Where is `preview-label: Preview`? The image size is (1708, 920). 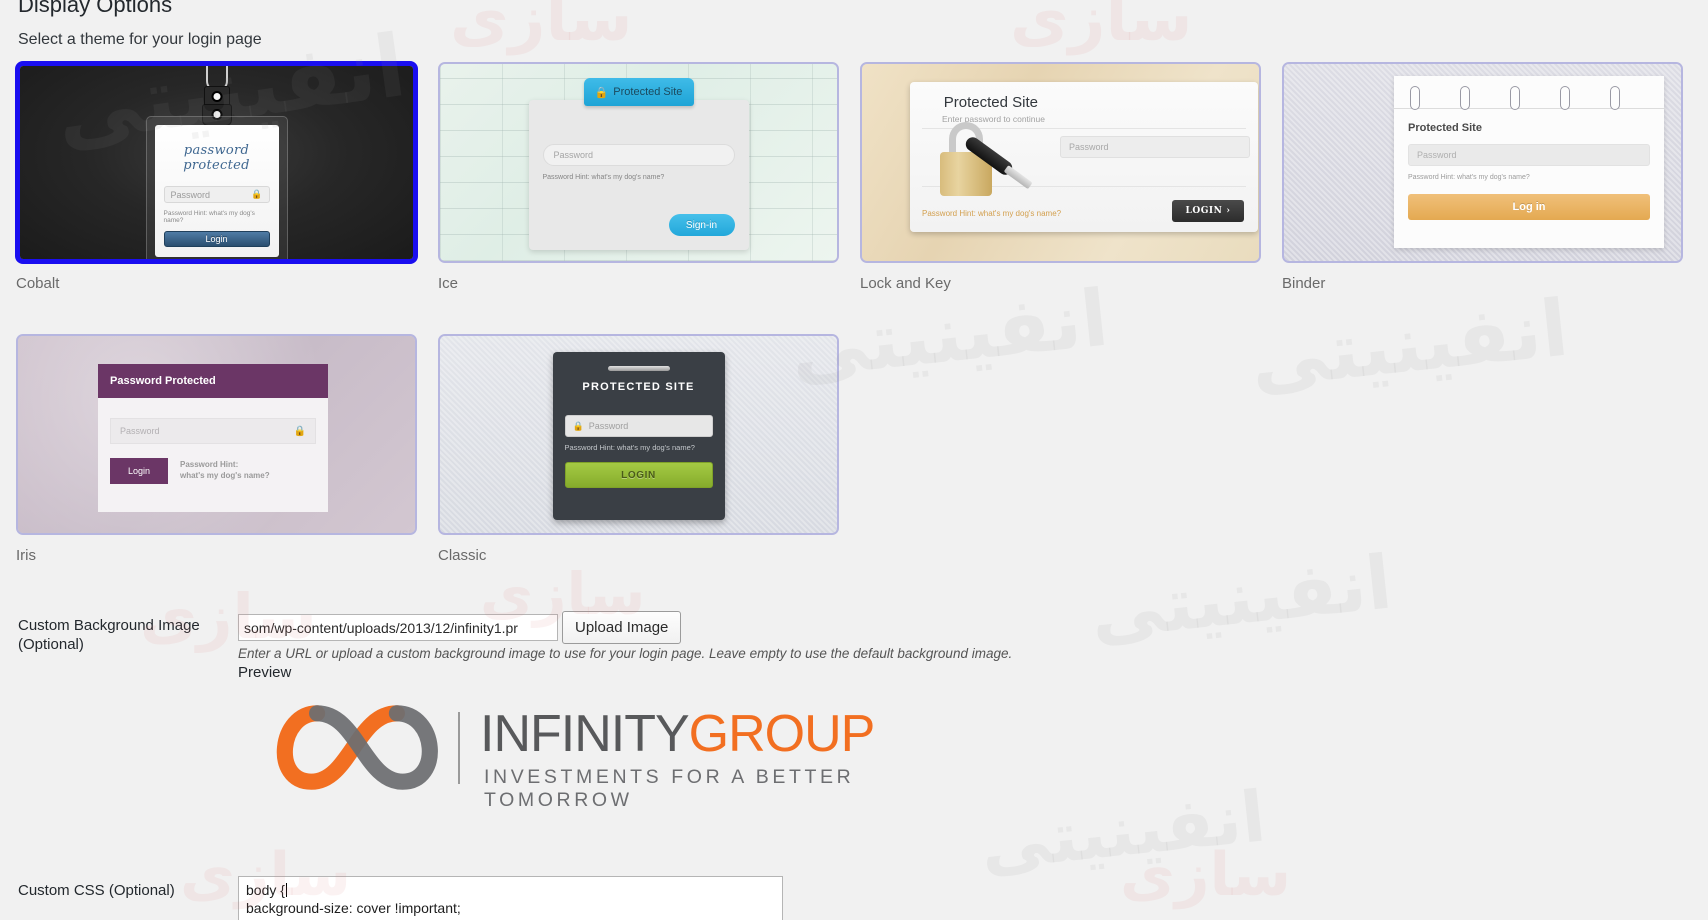
preview-label: Preview is located at coordinates (265, 672).